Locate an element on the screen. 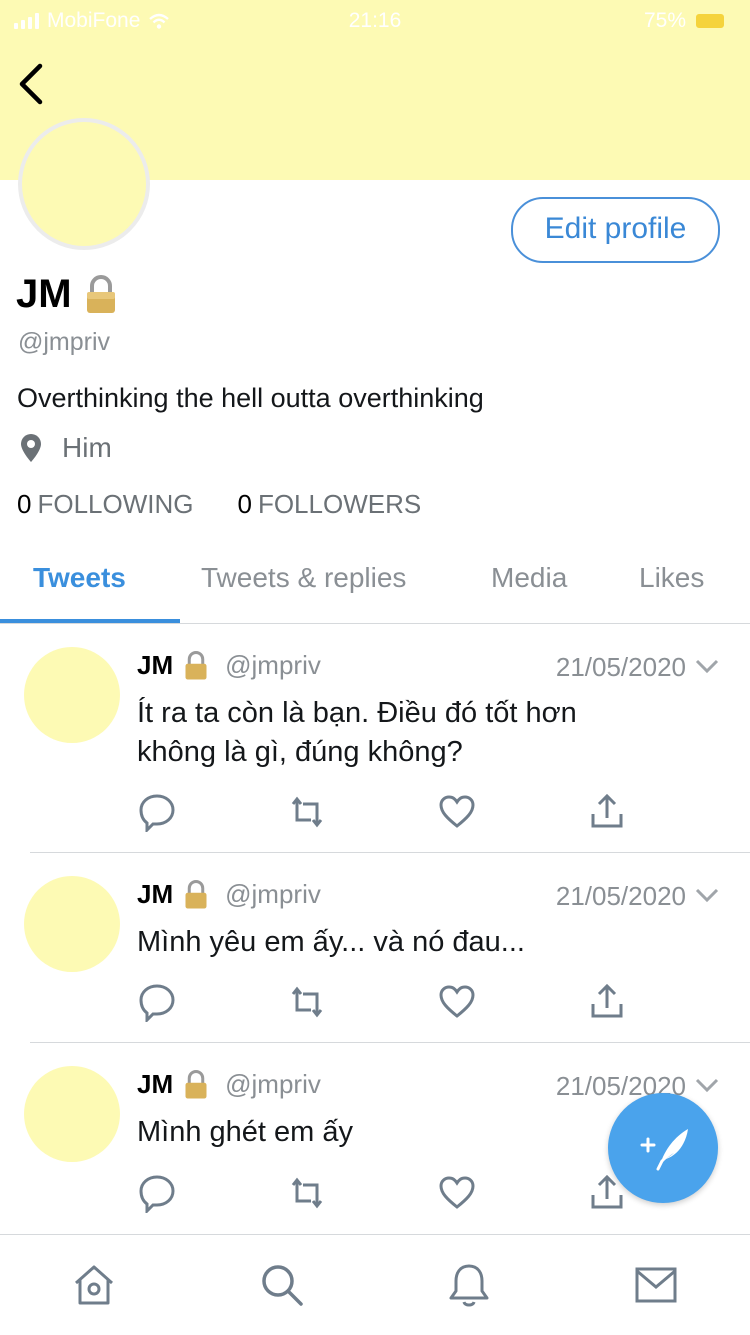  bottom-nav-bar is located at coordinates (375, 1284).